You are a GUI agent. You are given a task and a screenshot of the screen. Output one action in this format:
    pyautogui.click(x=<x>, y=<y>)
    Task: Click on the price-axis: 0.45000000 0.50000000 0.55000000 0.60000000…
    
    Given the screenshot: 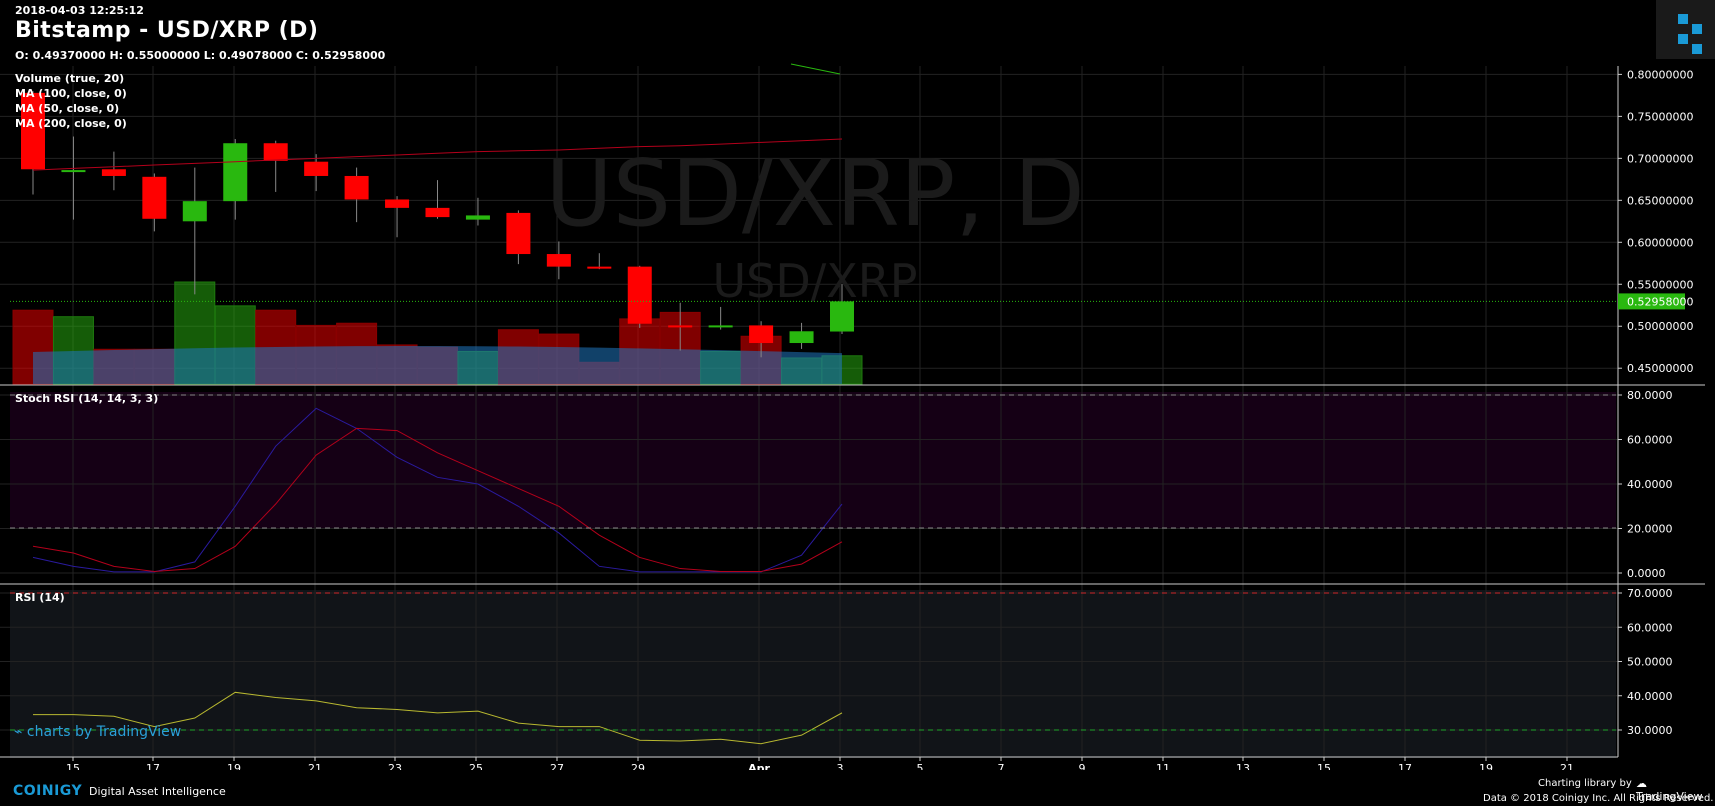 What is the action you would take?
    pyautogui.click(x=1655, y=402)
    